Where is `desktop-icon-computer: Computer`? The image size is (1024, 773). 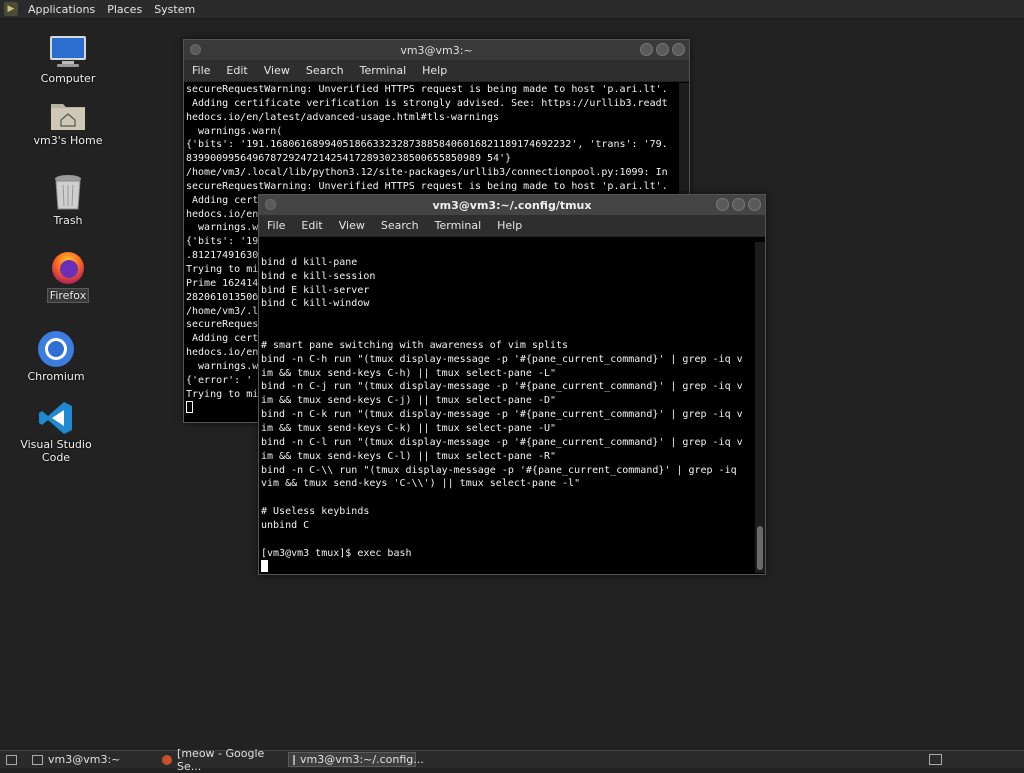 desktop-icon-computer: Computer is located at coordinates (68, 59).